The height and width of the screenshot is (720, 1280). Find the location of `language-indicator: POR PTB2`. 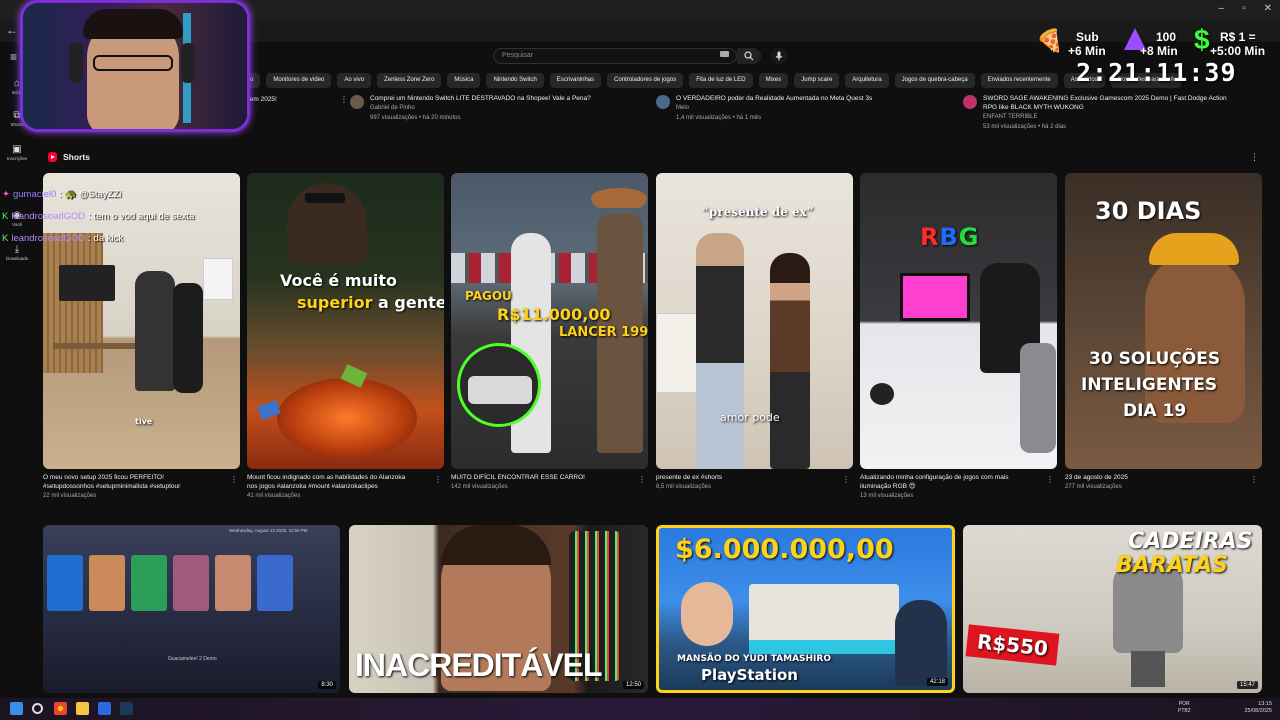

language-indicator: POR PTB2 is located at coordinates (1184, 708).